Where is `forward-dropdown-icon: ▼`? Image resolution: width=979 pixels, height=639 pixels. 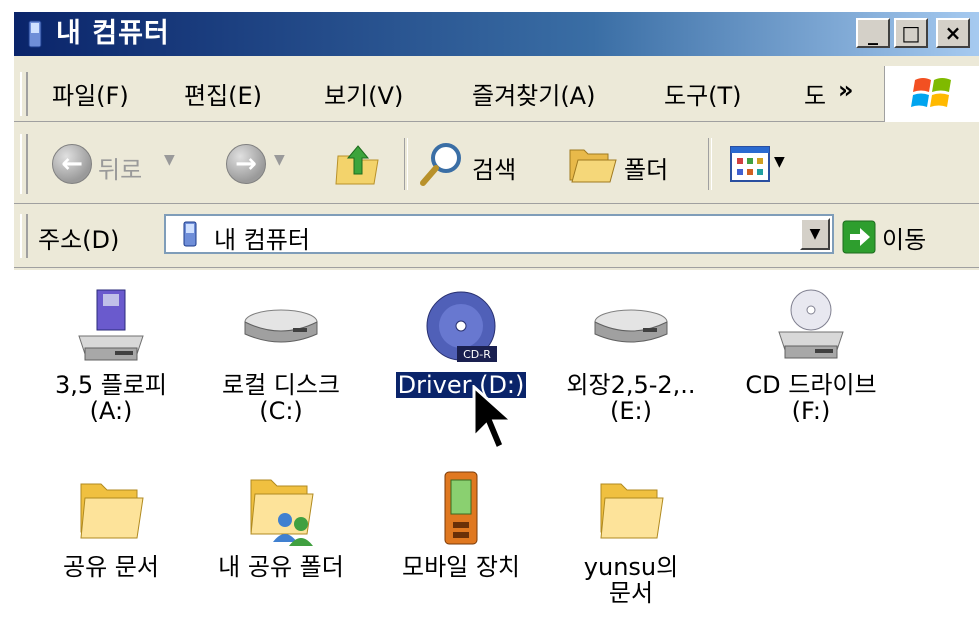 forward-dropdown-icon: ▼ is located at coordinates (279, 160).